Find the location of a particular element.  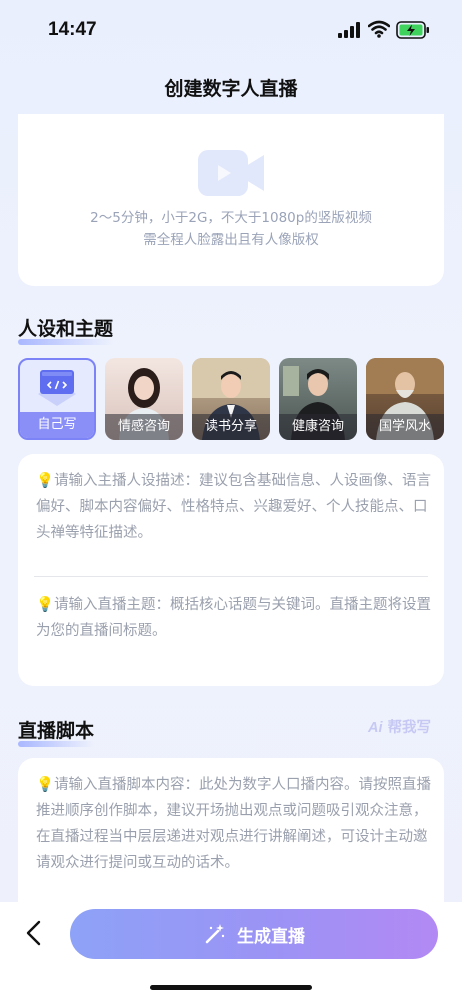

script-section-title: 直播脚本 is located at coordinates (56, 731).